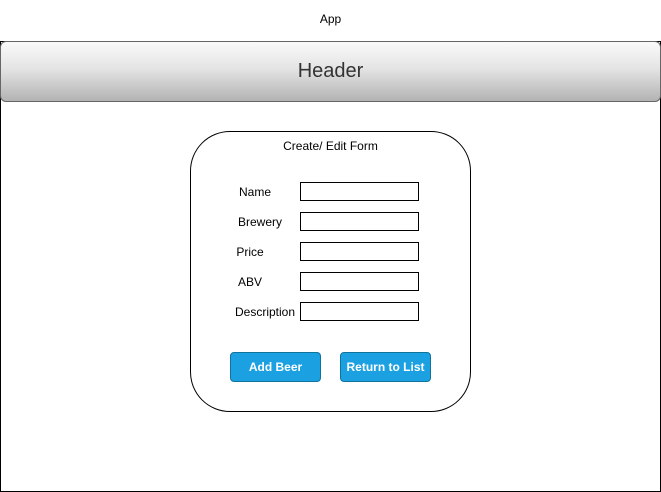  Describe the element at coordinates (359, 281) in the screenshot. I see `abv-input` at that location.